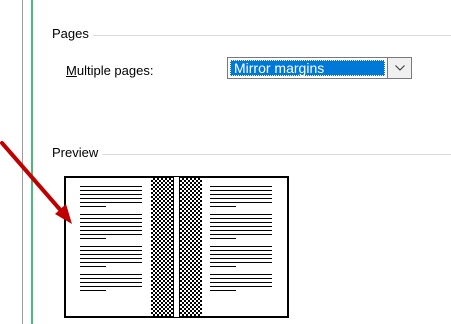  Describe the element at coordinates (36, 182) in the screenshot. I see `red-arrow-icon` at that location.